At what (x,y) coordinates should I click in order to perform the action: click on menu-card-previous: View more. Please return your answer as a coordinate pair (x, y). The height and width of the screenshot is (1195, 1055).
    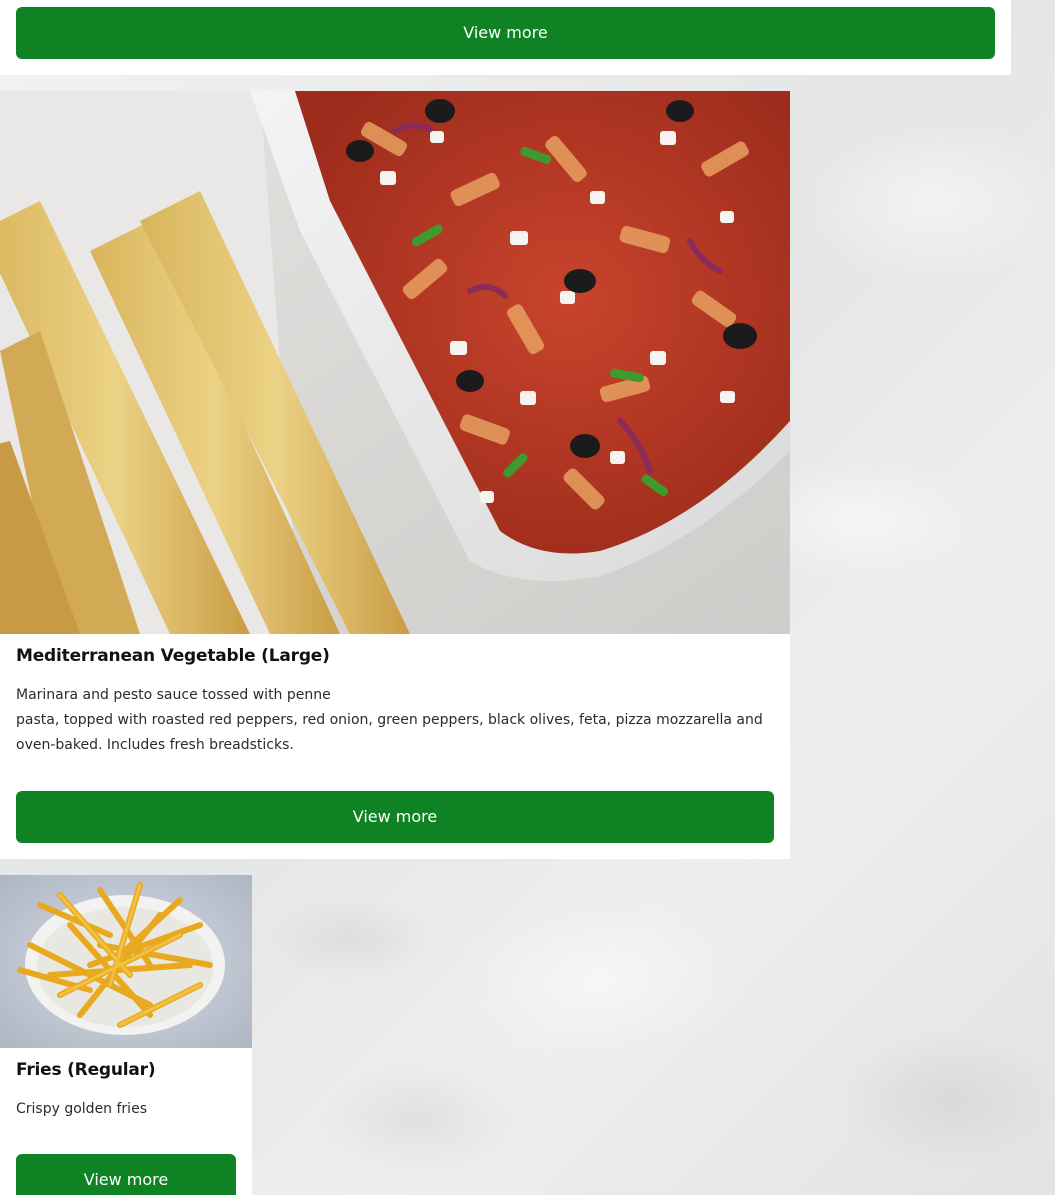
    Looking at the image, I should click on (505, 37).